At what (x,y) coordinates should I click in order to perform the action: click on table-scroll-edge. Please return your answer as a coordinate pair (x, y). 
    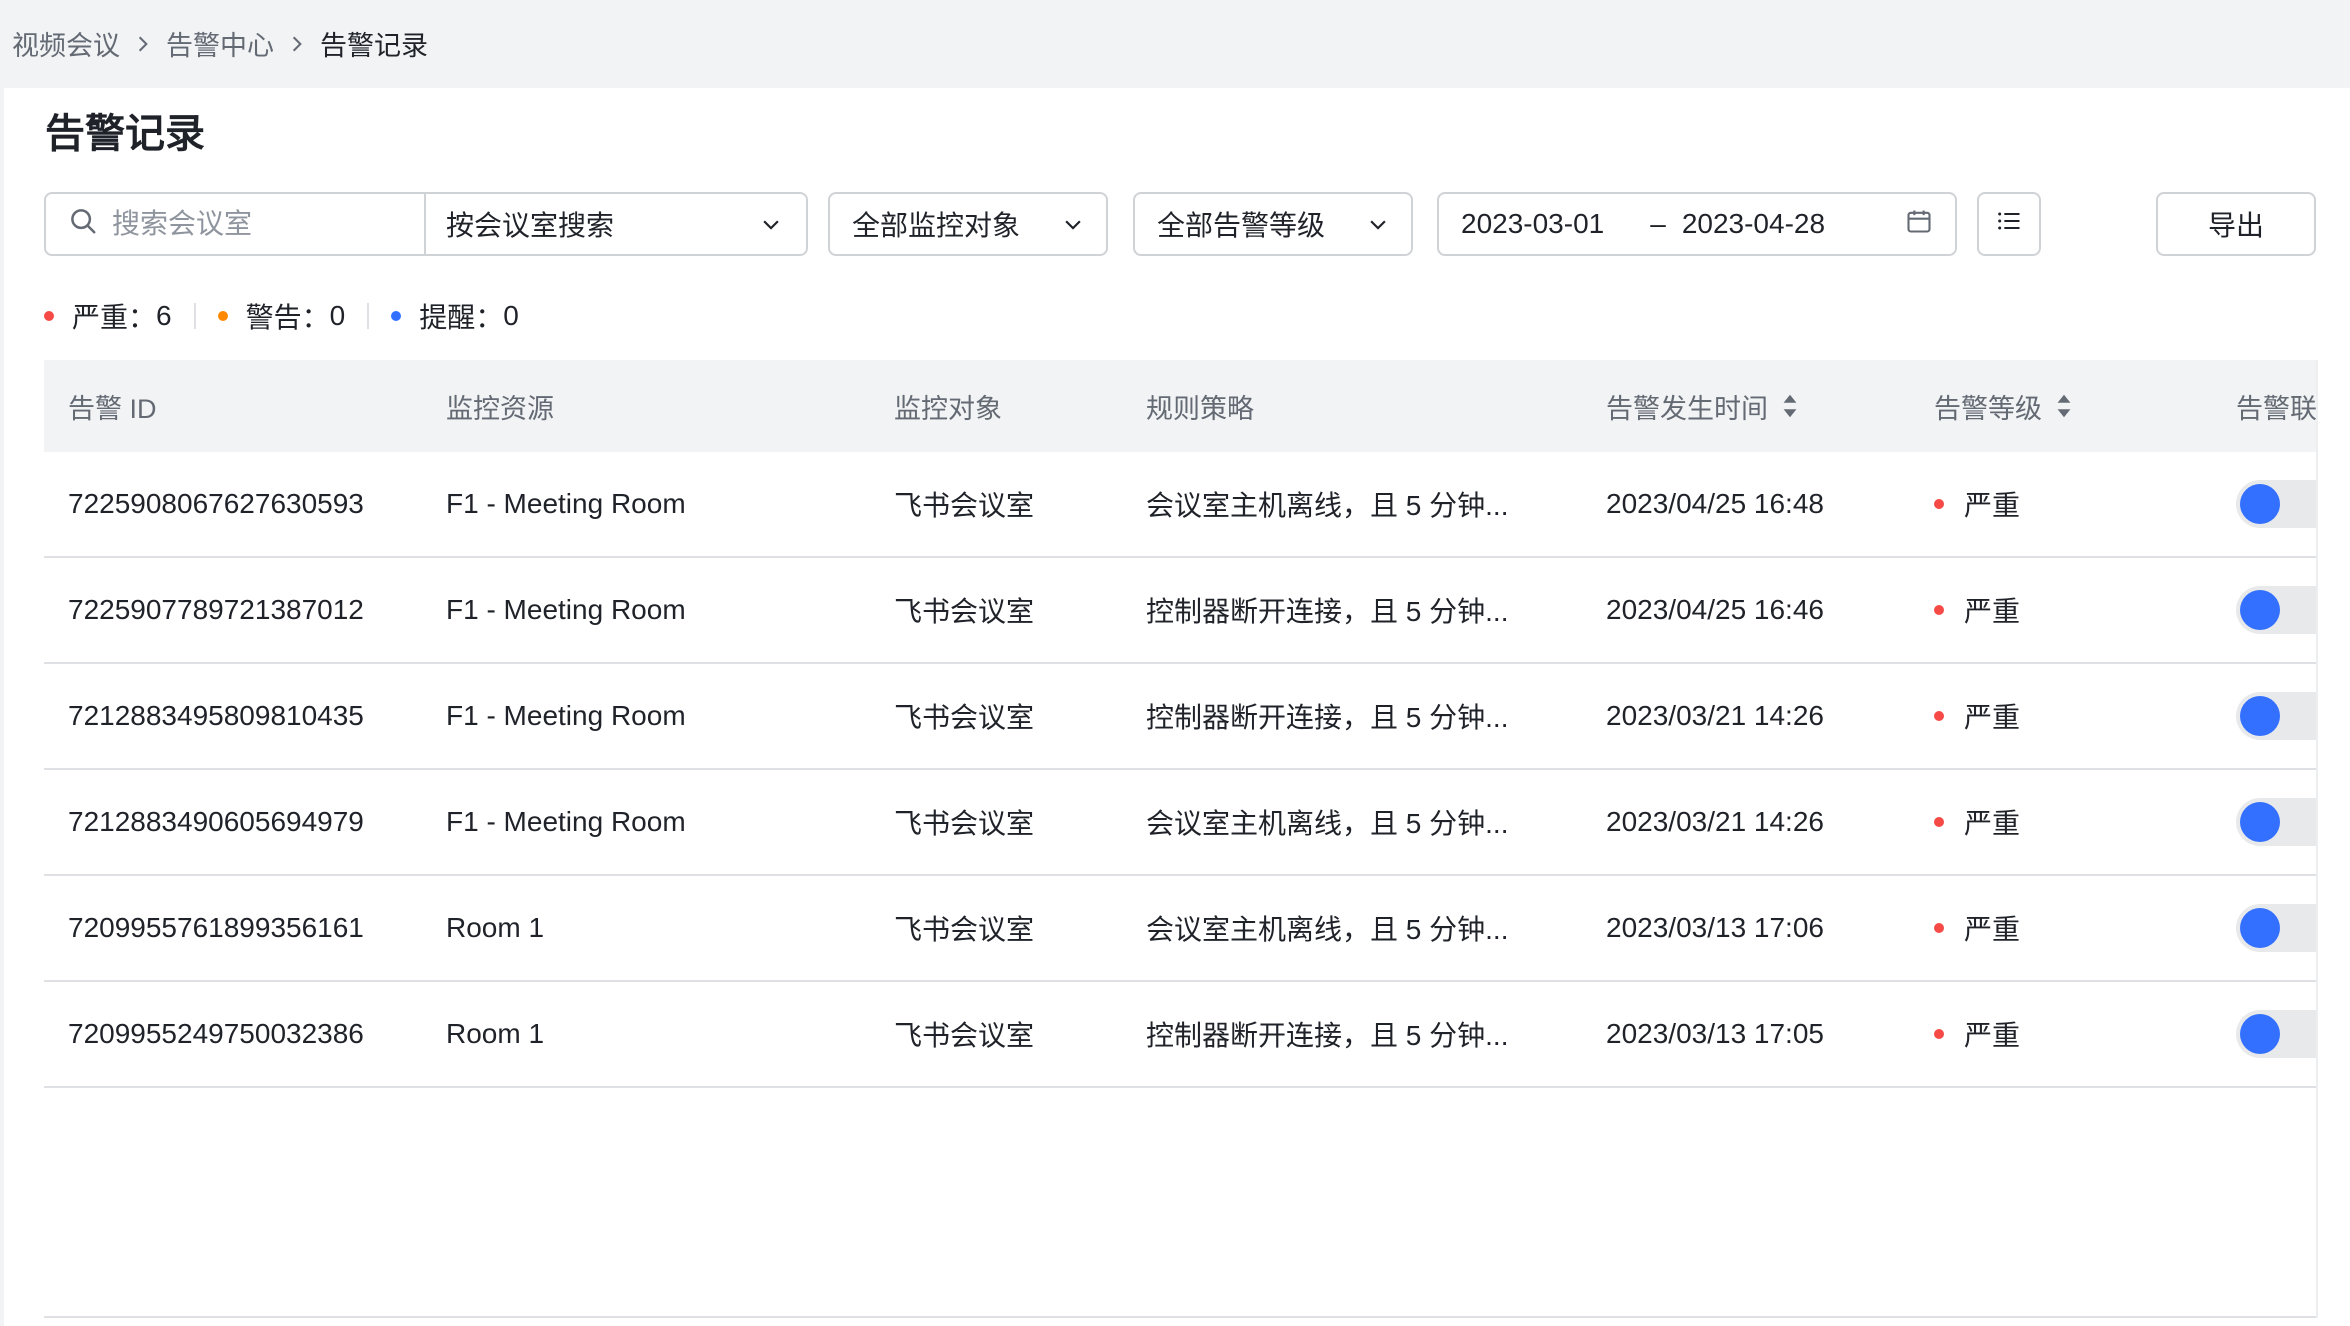
    Looking at the image, I should click on (2317, 839).